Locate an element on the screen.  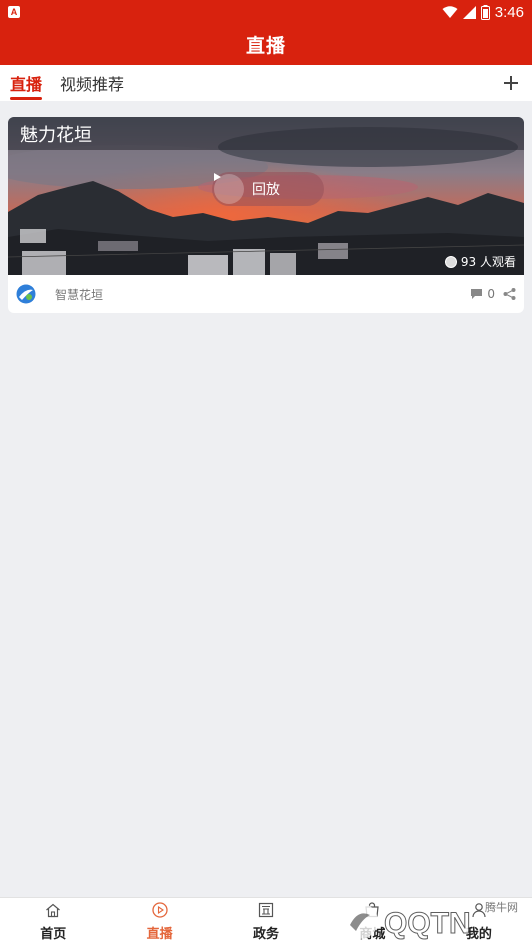
play-circle-icon is located at coordinates (159, 910).